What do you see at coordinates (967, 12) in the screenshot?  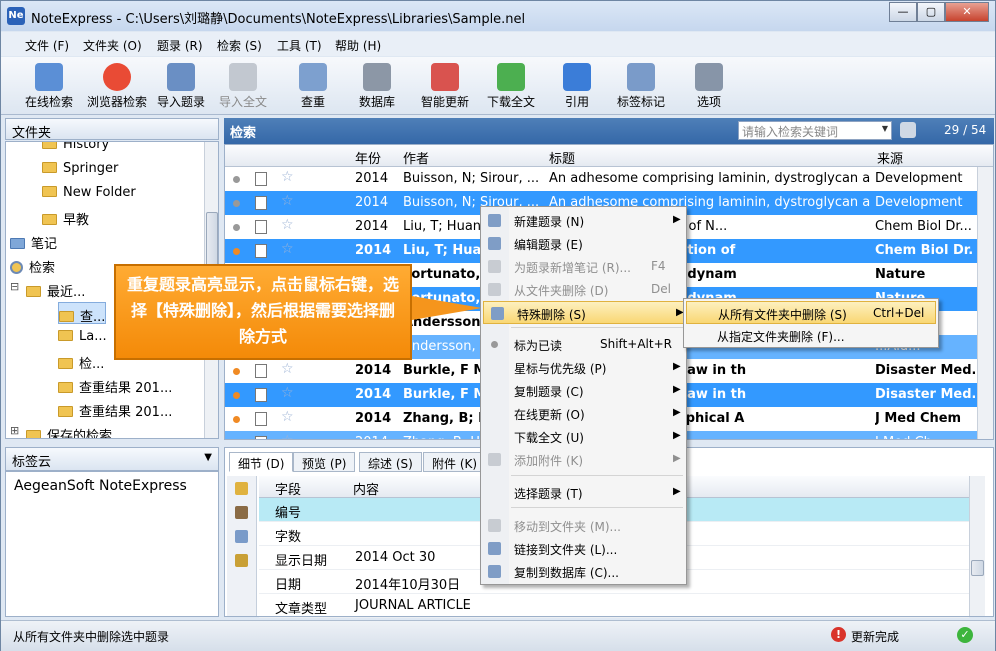 I see `close-button: ✕` at bounding box center [967, 12].